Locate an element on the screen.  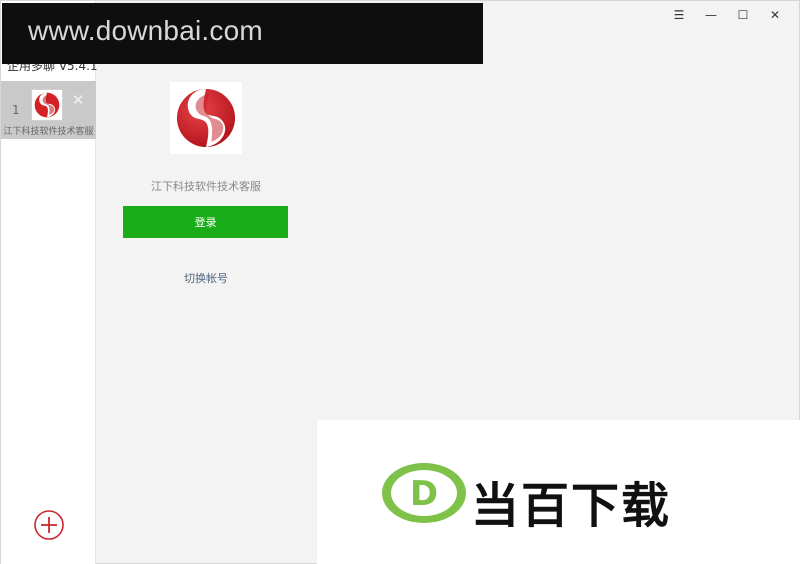
minimize-button: — is located at coordinates (711, 15).